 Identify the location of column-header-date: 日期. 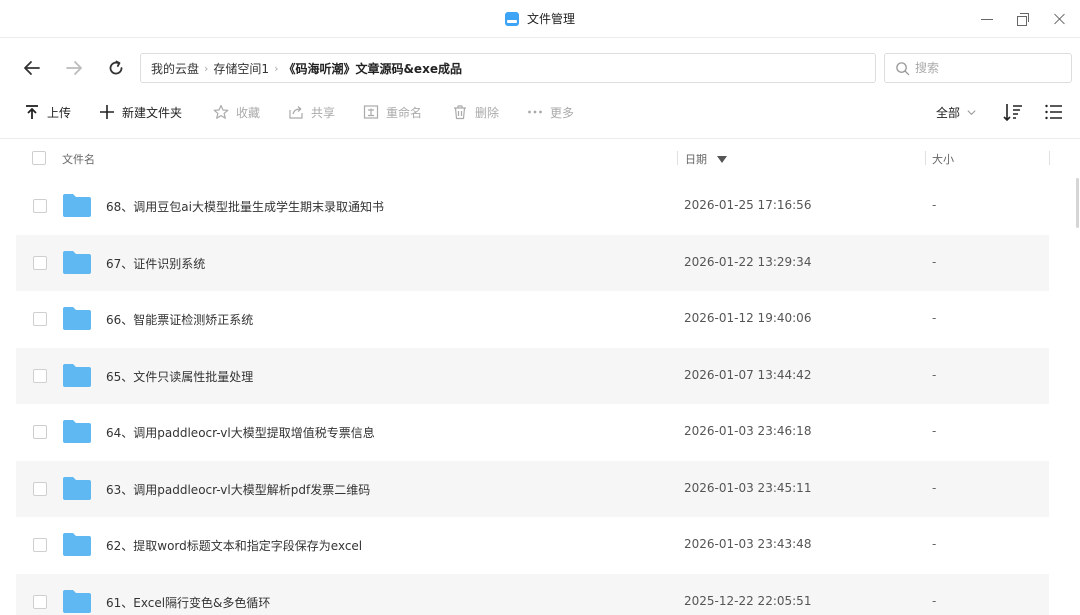
(706, 159).